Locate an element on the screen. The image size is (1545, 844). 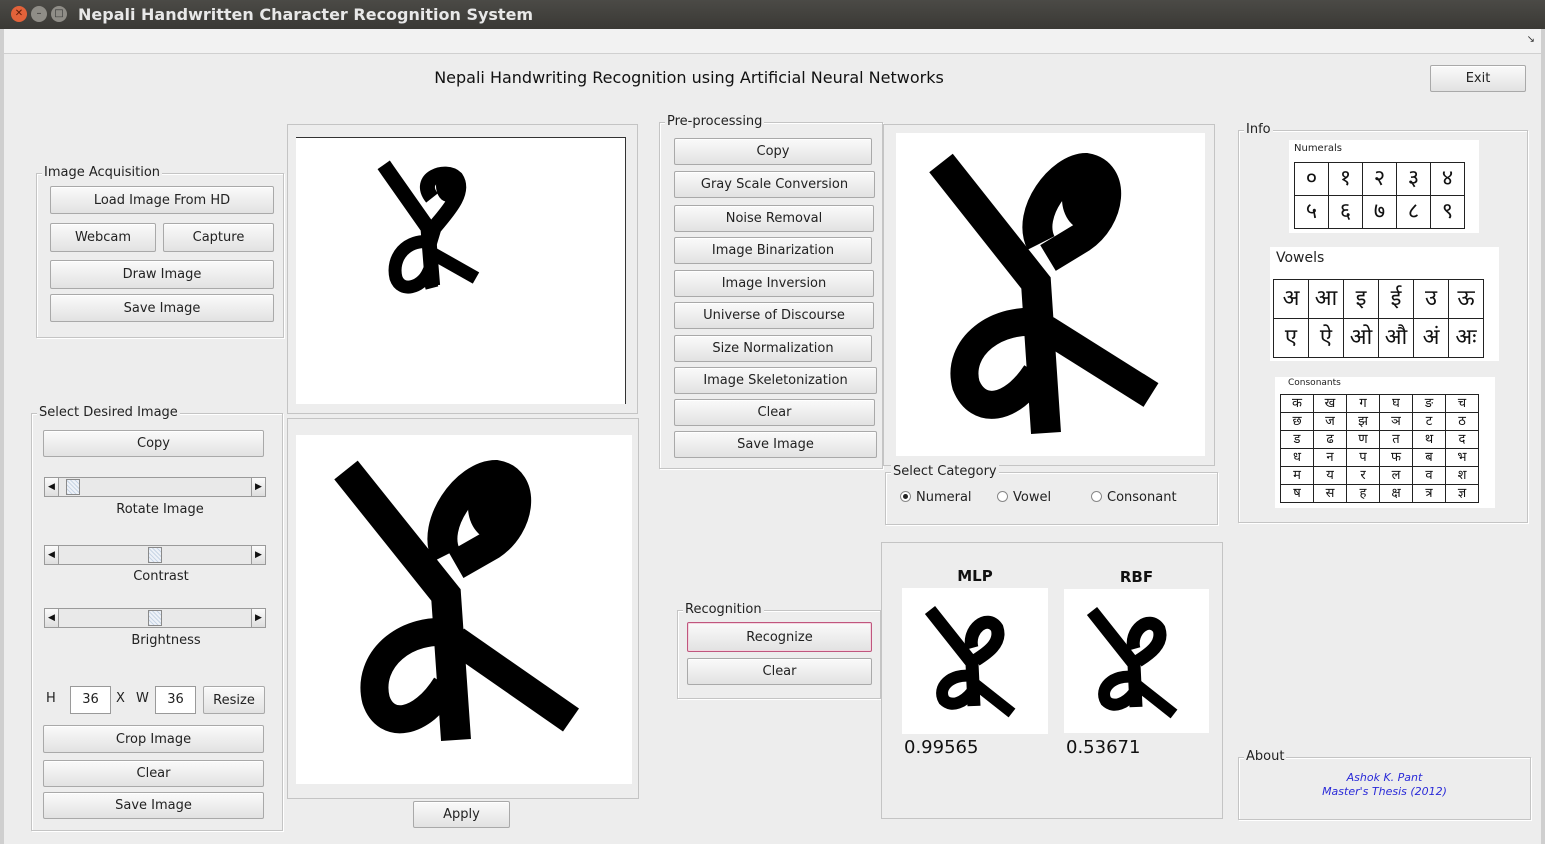
radio-vowel: Vowel is located at coordinates (1024, 497).